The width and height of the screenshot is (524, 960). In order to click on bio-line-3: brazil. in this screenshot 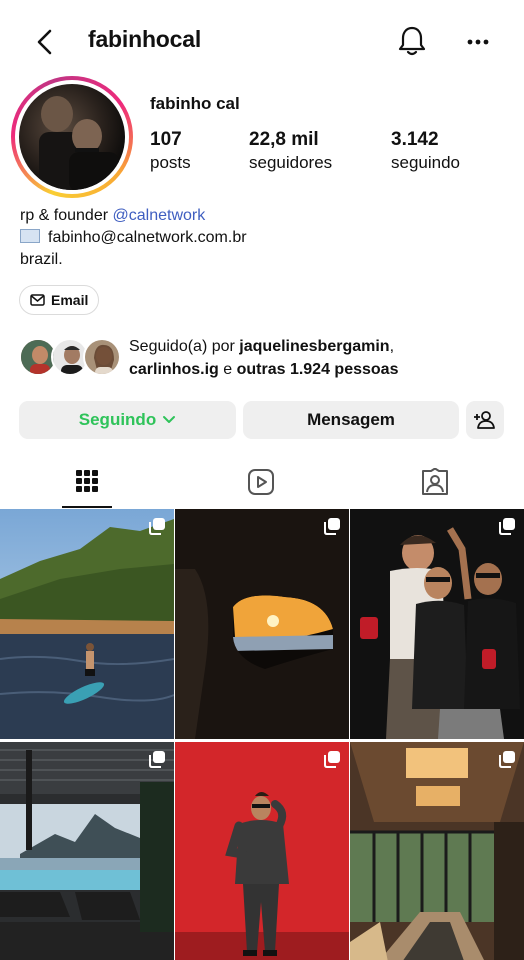, I will do `click(41, 259)`.